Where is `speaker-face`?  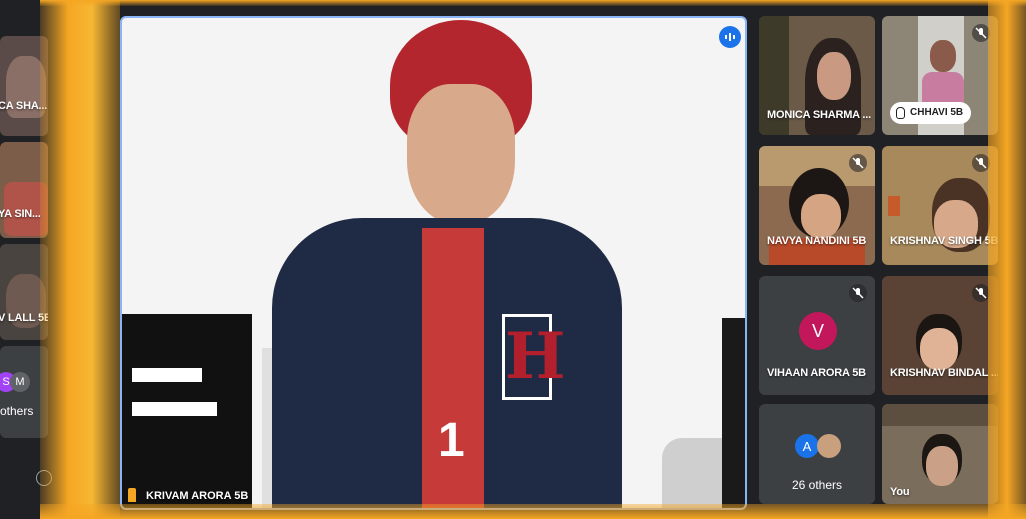 speaker-face is located at coordinates (461, 154).